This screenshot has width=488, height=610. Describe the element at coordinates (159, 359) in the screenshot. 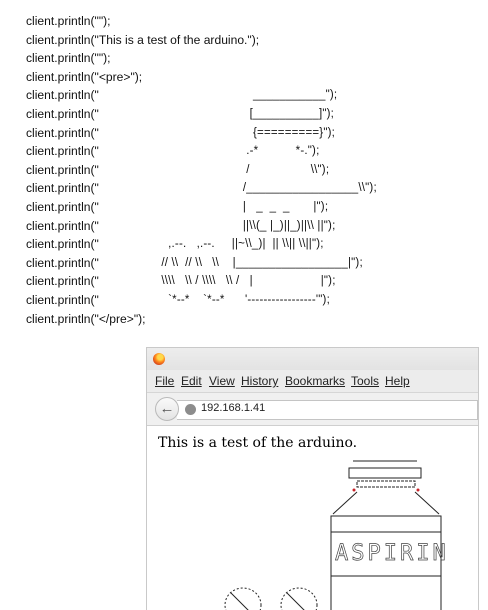

I see `firefox-logo-icon` at that location.